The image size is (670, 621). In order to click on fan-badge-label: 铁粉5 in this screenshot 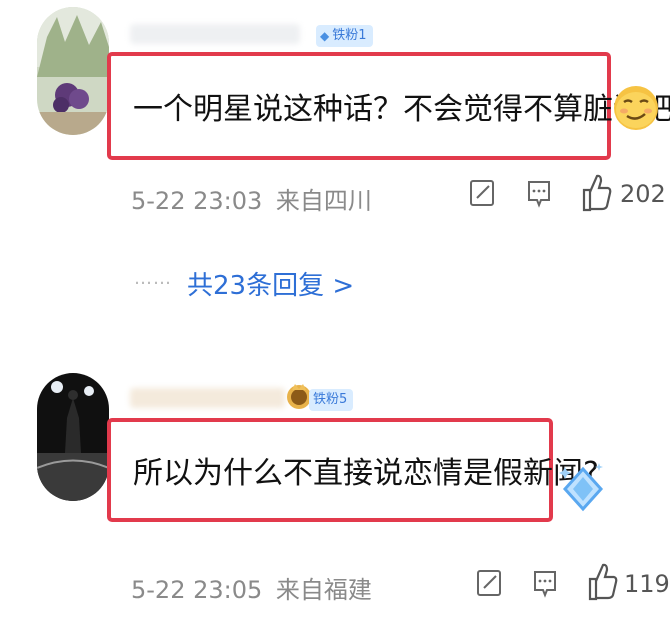, I will do `click(330, 399)`.